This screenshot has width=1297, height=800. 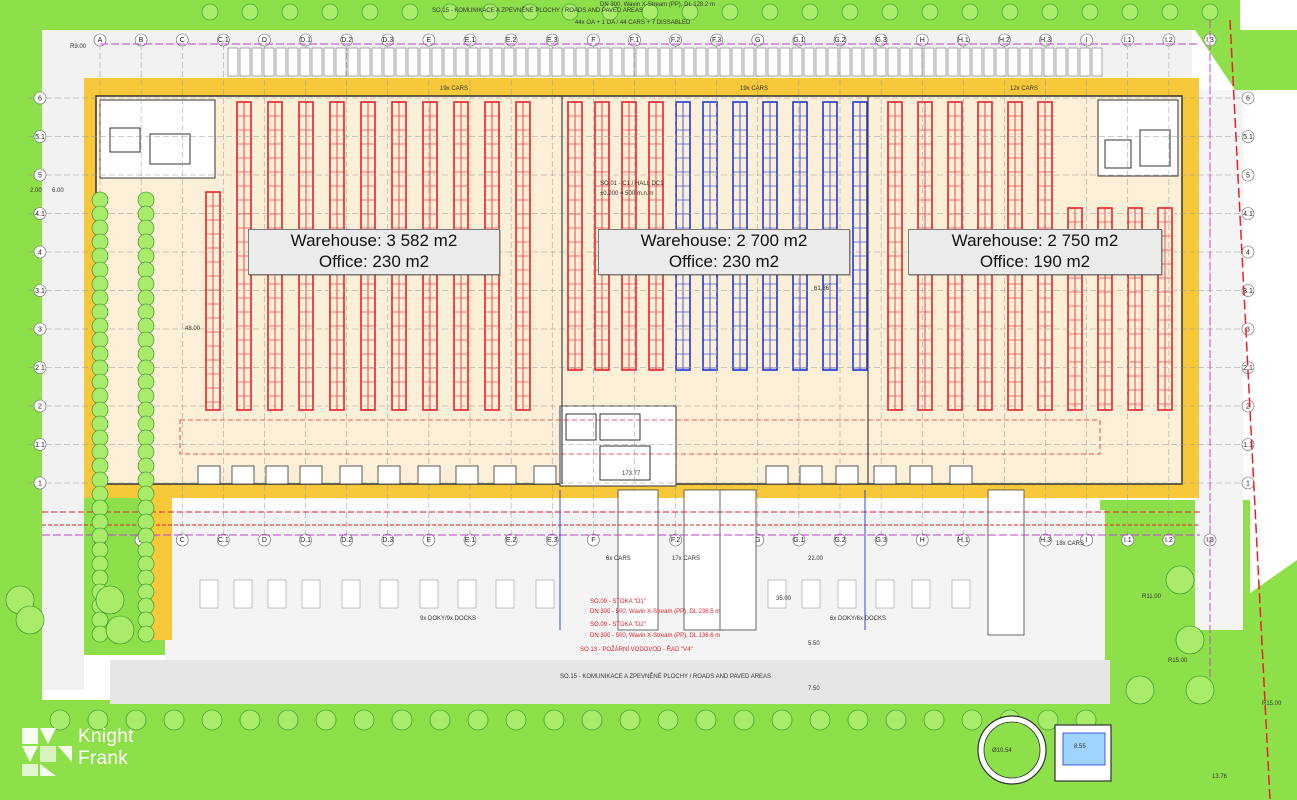 I want to click on dim-35: 35.00, so click(x=784, y=599).